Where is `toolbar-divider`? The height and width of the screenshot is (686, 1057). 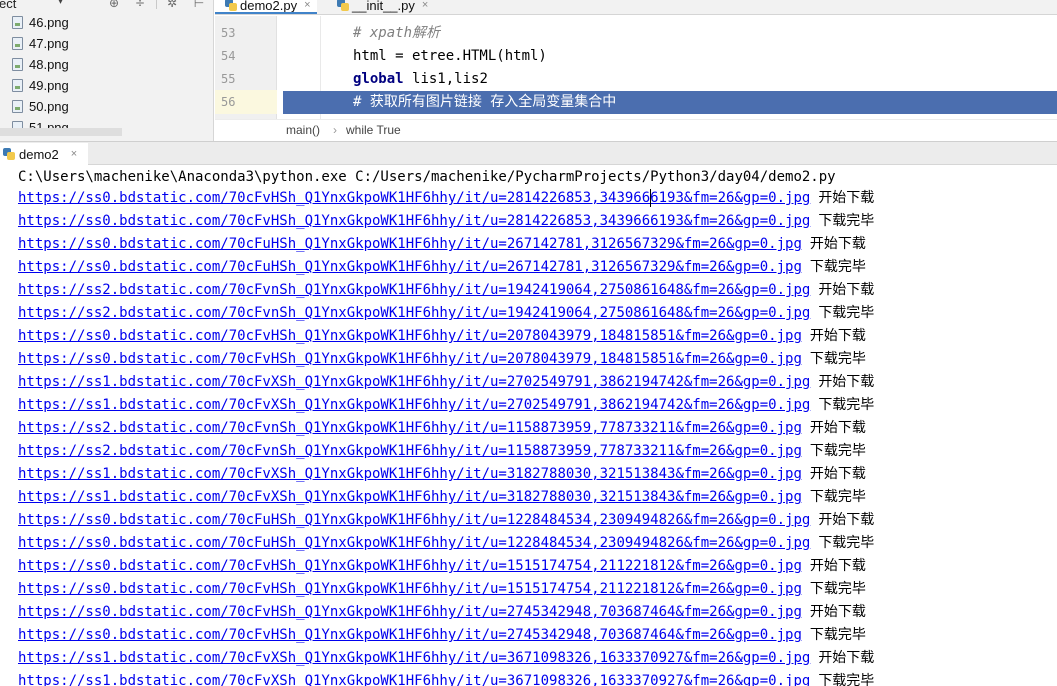
toolbar-divider is located at coordinates (156, 4).